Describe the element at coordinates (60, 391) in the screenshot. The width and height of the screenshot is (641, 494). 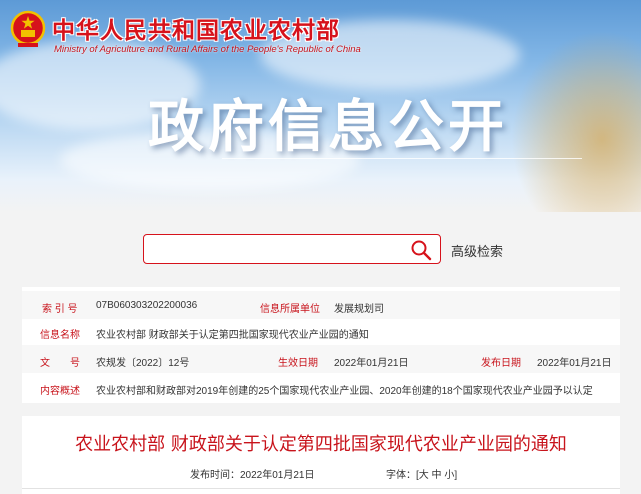
I see `summary-label: 内容概述` at that location.